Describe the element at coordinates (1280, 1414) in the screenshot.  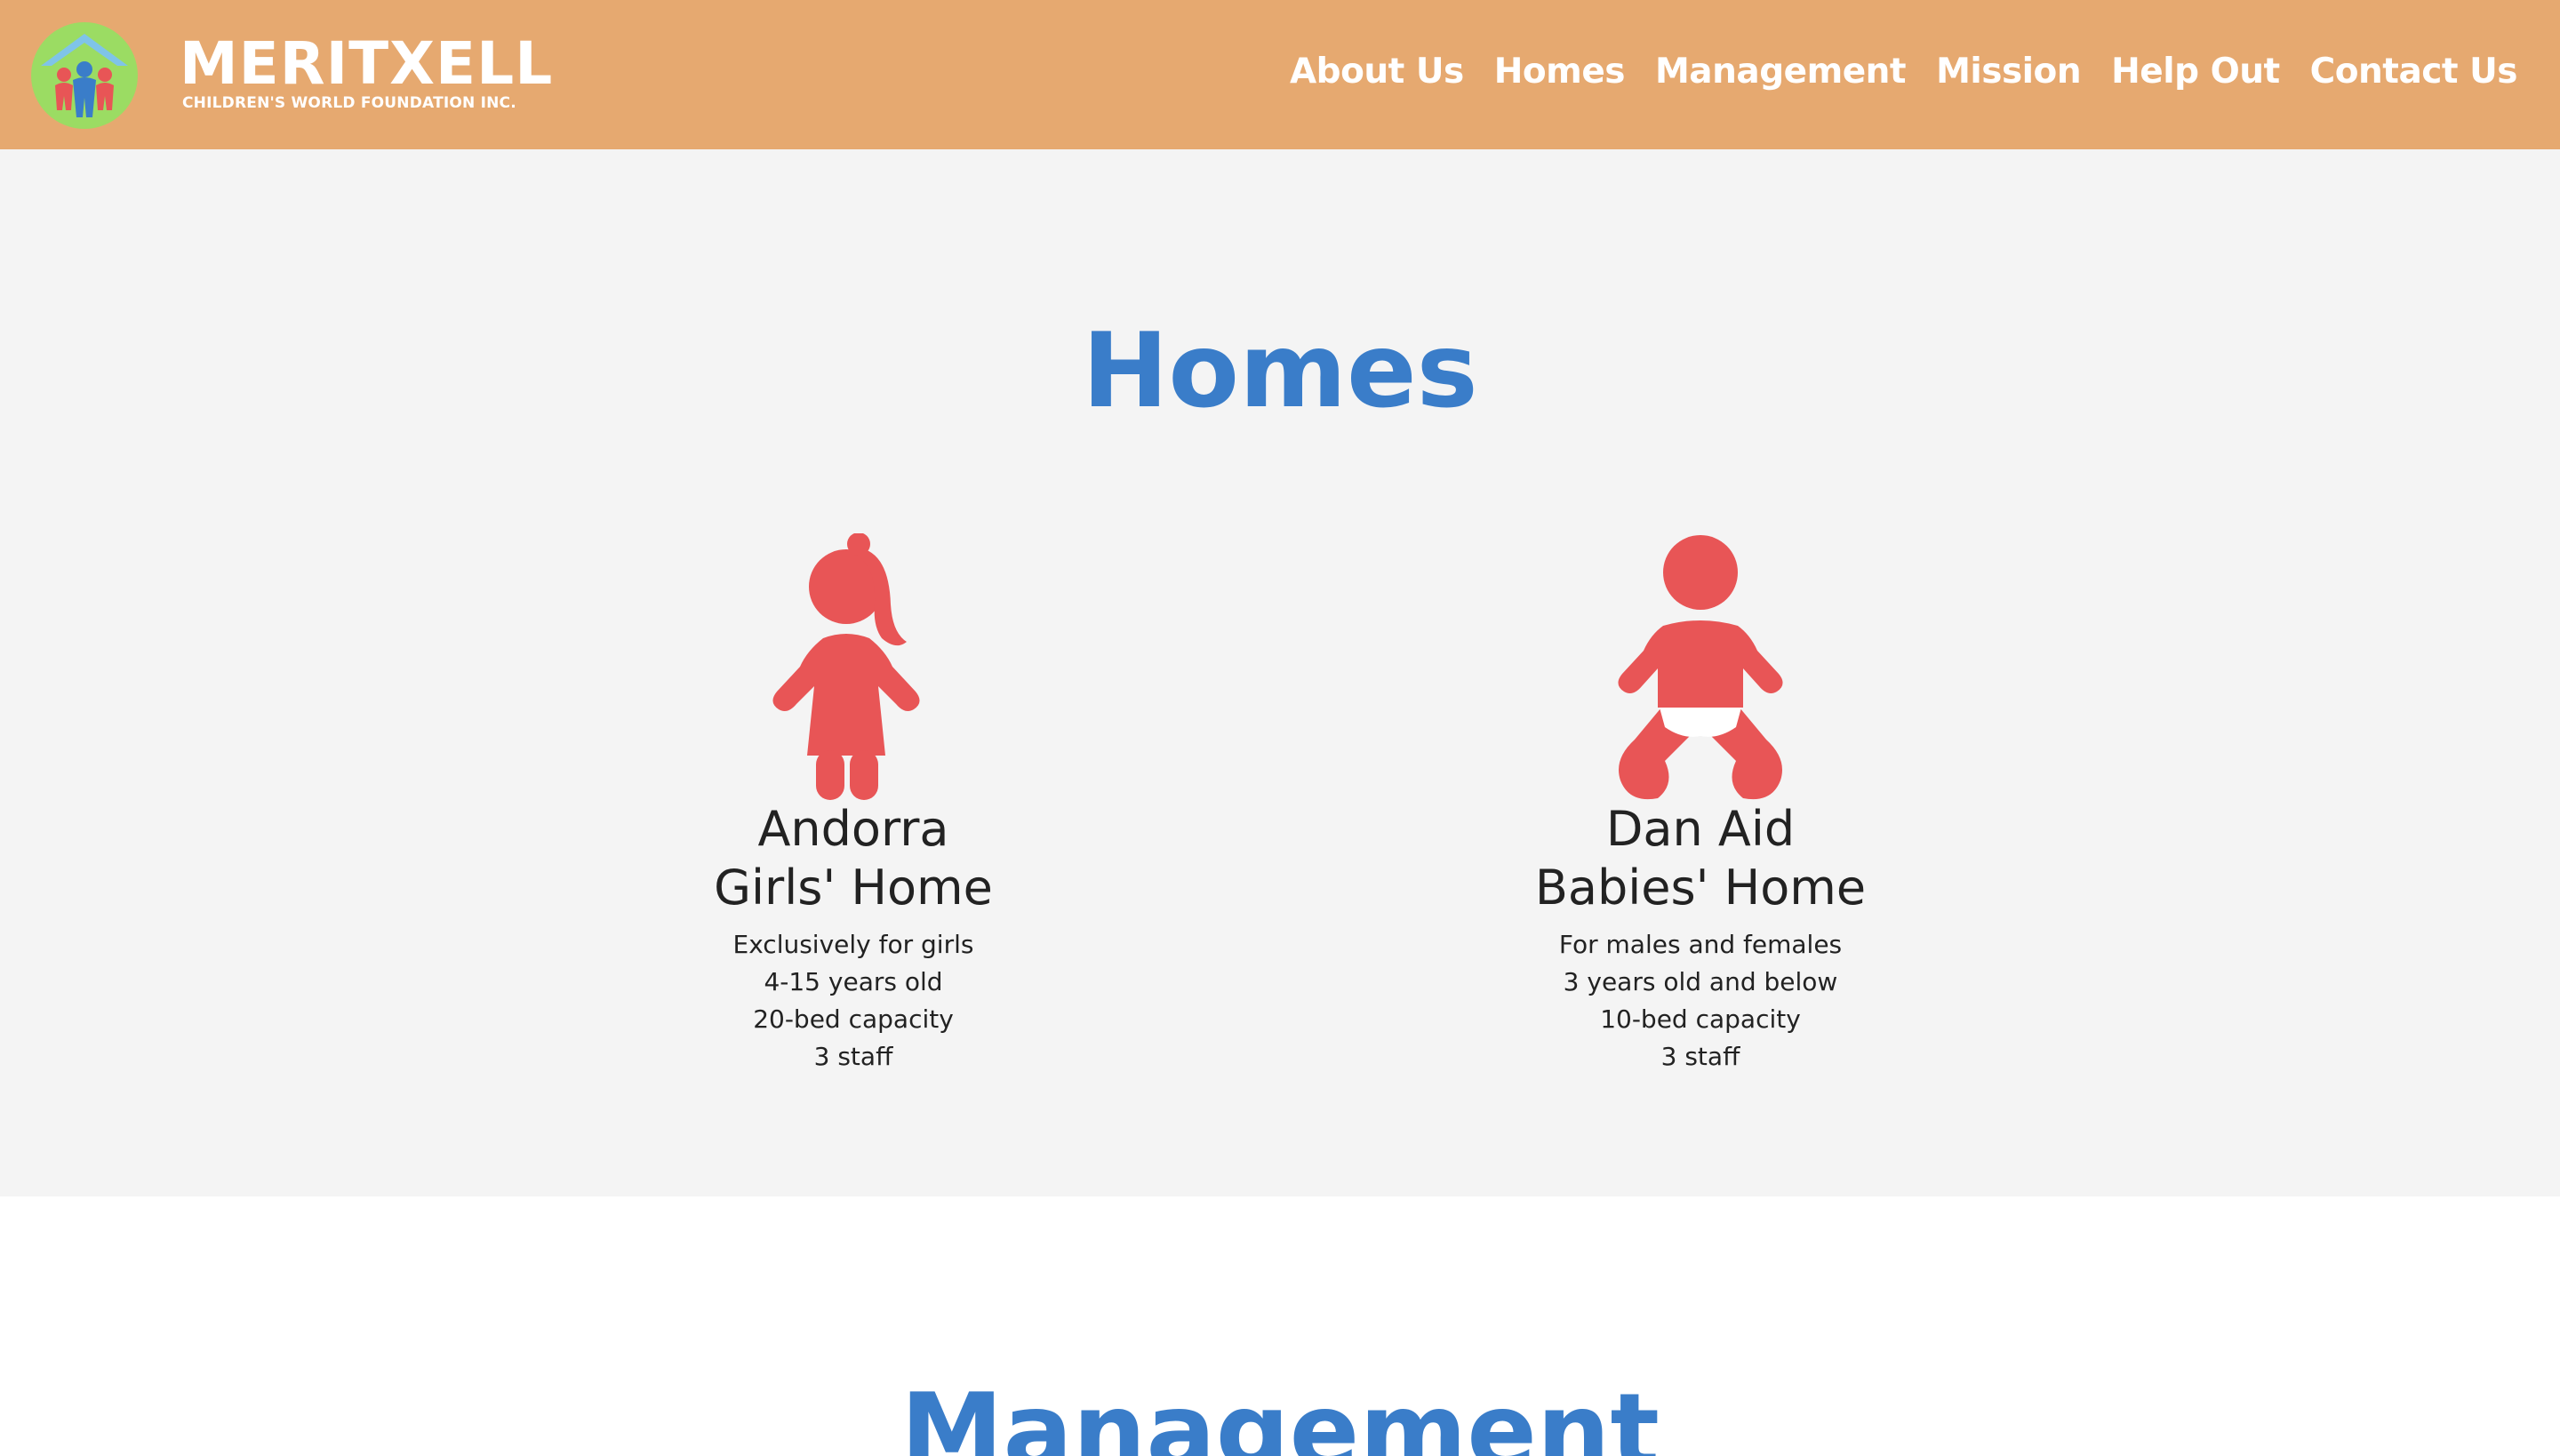
I see `management-title: Management` at that location.